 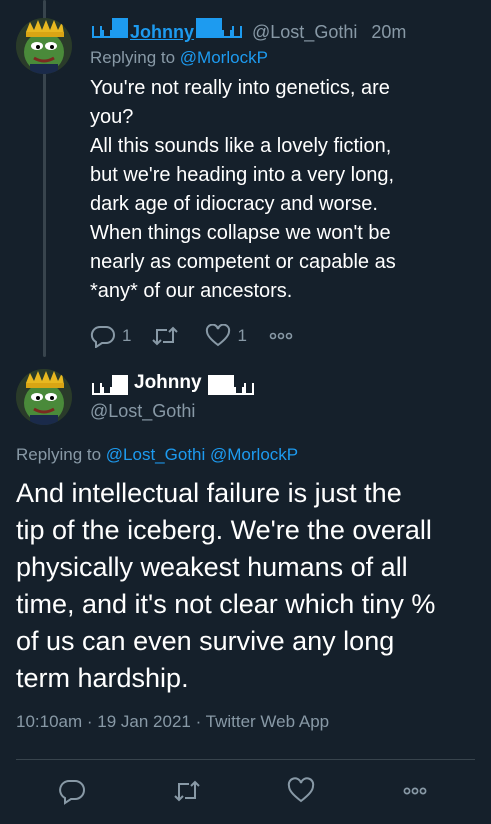 I want to click on divider, so click(x=245, y=759).